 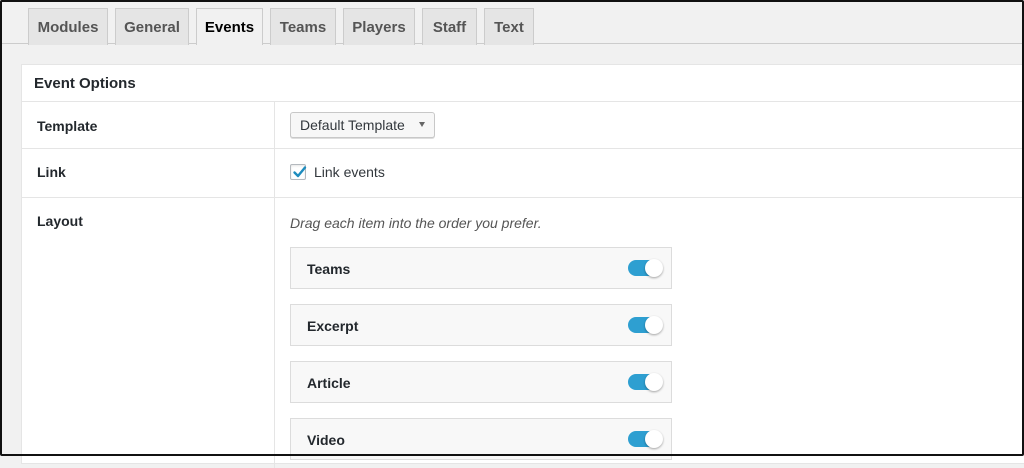 What do you see at coordinates (60, 221) in the screenshot?
I see `layout-label: Layout` at bounding box center [60, 221].